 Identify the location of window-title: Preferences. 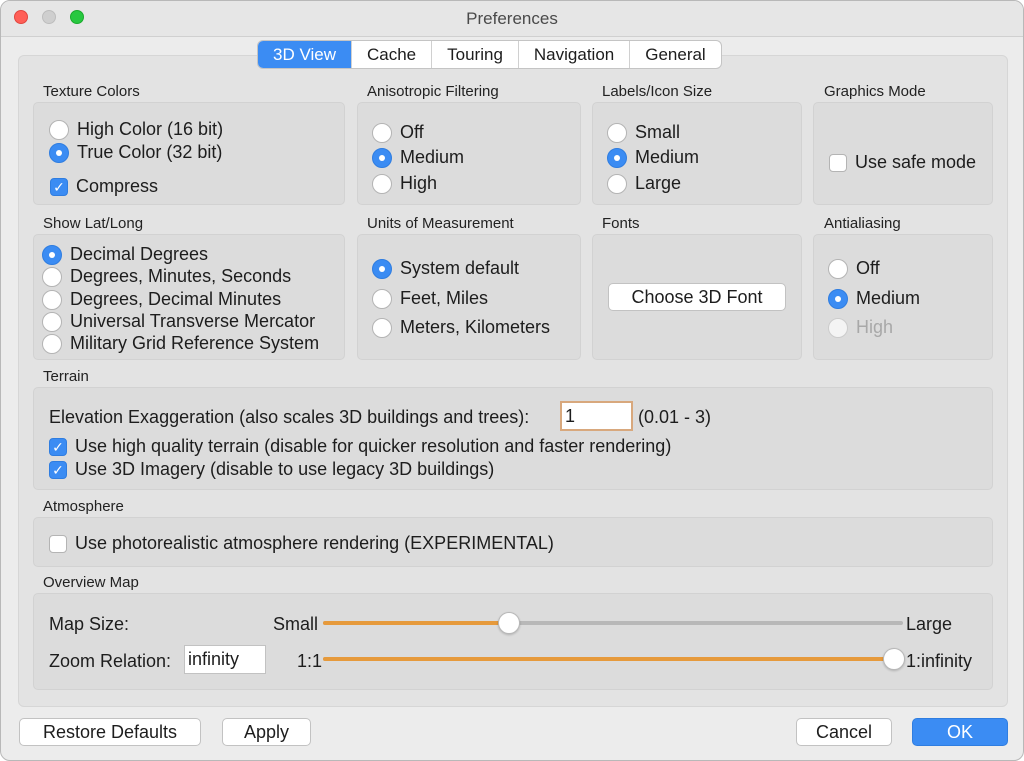
(512, 18).